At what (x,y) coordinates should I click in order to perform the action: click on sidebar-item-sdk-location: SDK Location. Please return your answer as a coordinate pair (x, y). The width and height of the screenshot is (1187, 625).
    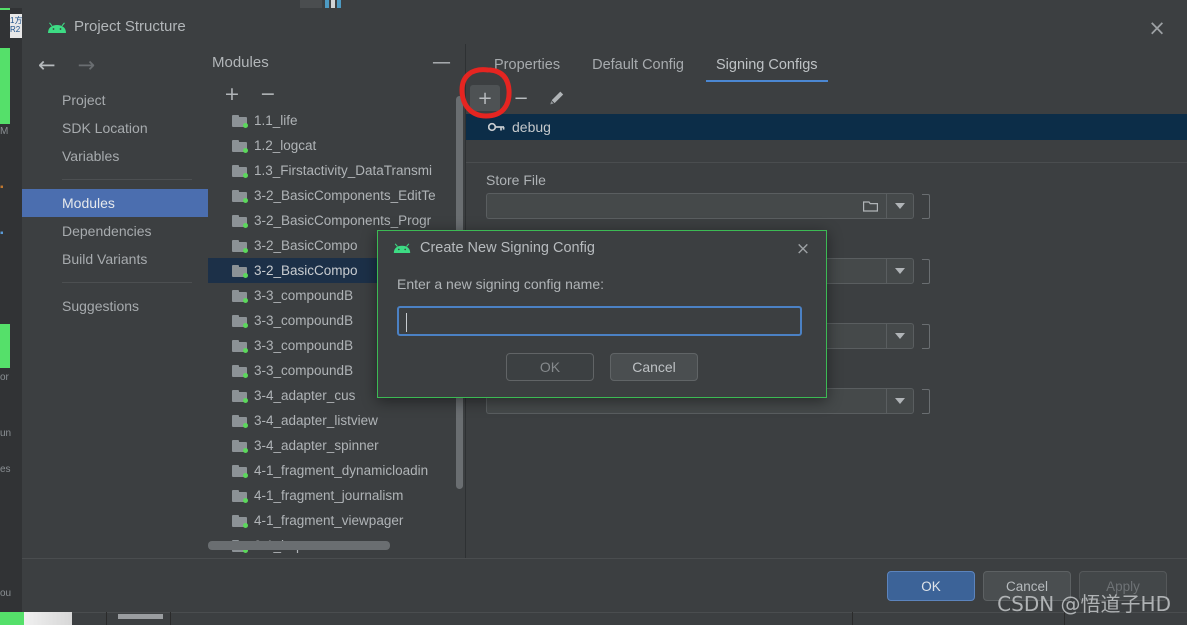
    Looking at the image, I should click on (115, 128).